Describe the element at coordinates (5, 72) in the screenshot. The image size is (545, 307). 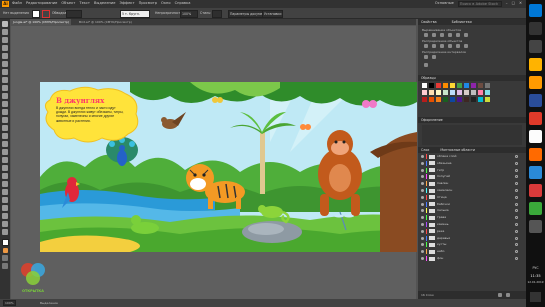
I see `line-tool-icon` at that location.